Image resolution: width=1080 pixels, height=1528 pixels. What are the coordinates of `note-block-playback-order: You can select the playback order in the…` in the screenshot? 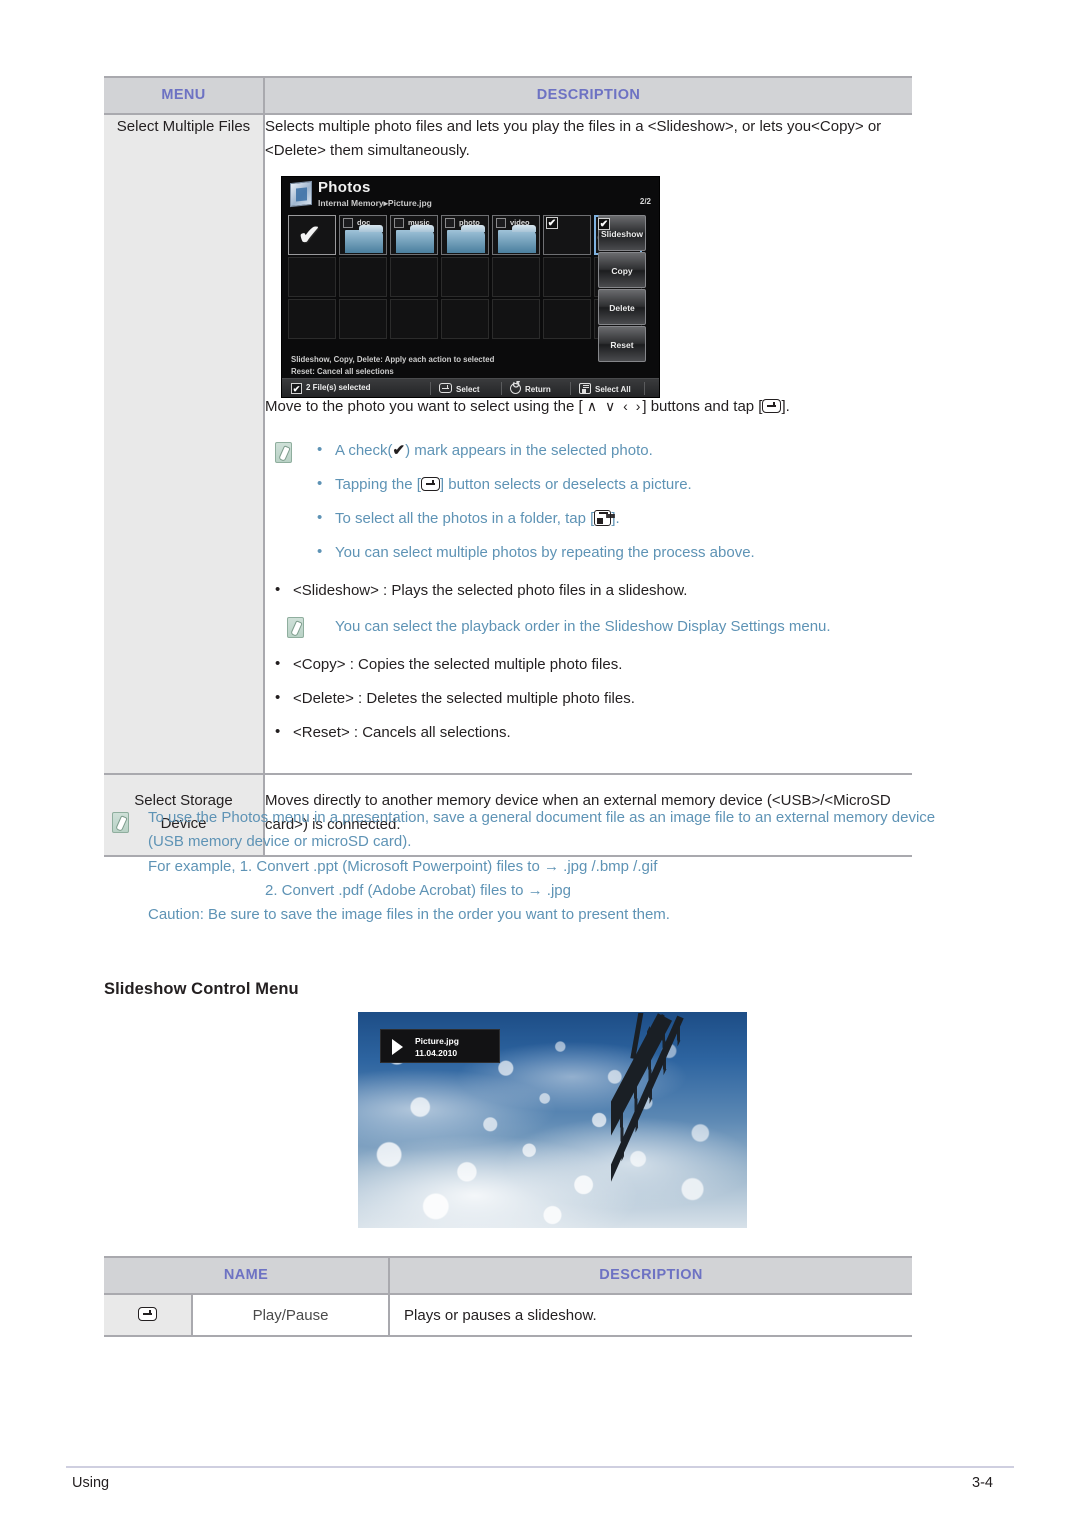 It's located at (588, 627).